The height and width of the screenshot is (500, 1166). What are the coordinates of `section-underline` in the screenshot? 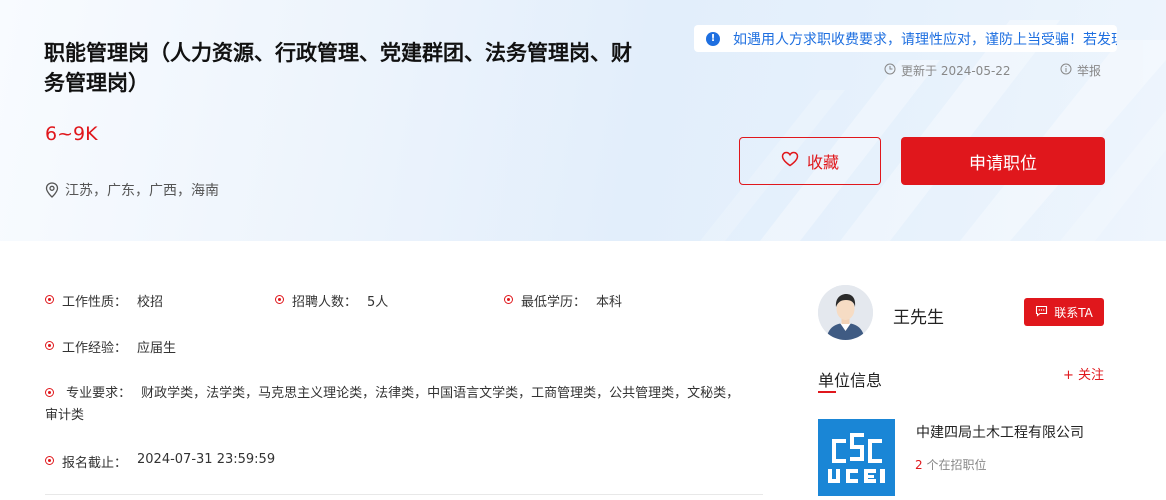 It's located at (827, 392).